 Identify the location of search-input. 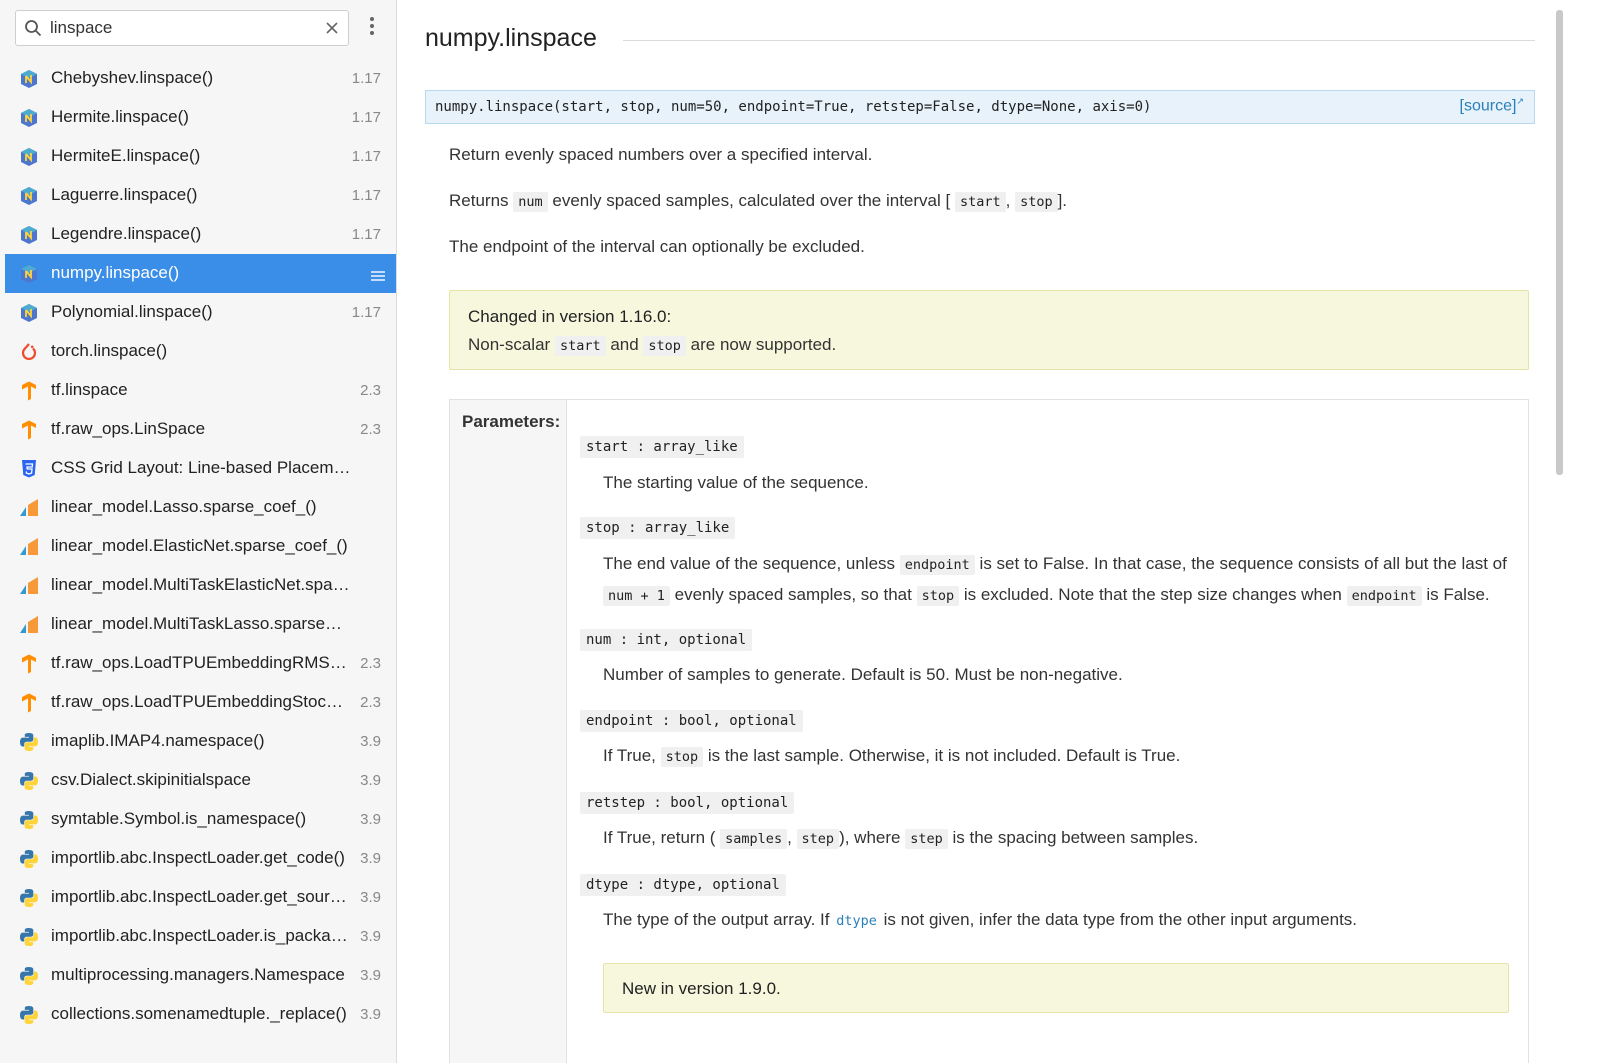
(180, 28).